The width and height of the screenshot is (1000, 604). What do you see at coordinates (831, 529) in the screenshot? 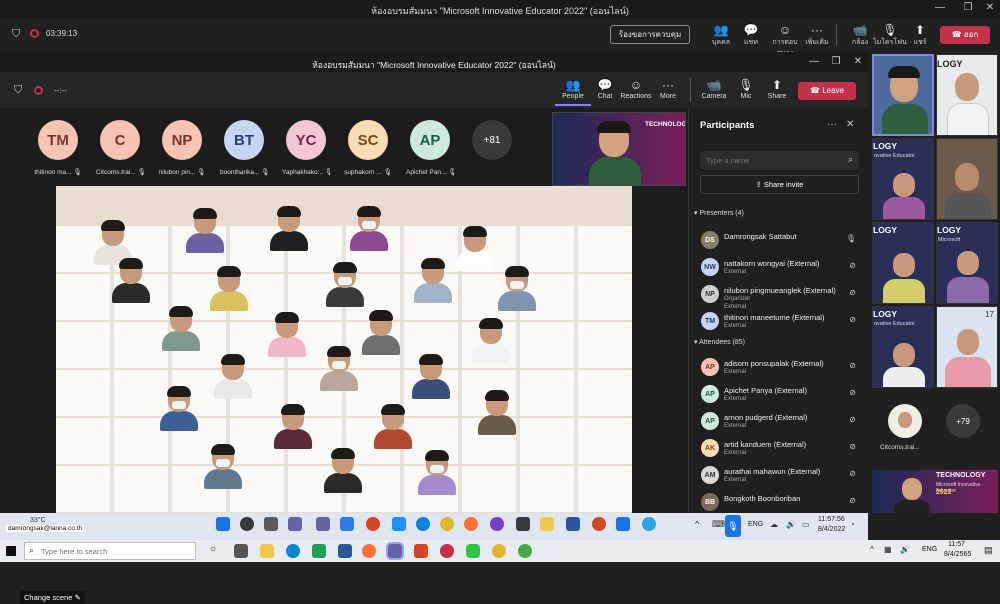
I see `clock-date: 8/4/2022` at bounding box center [831, 529].